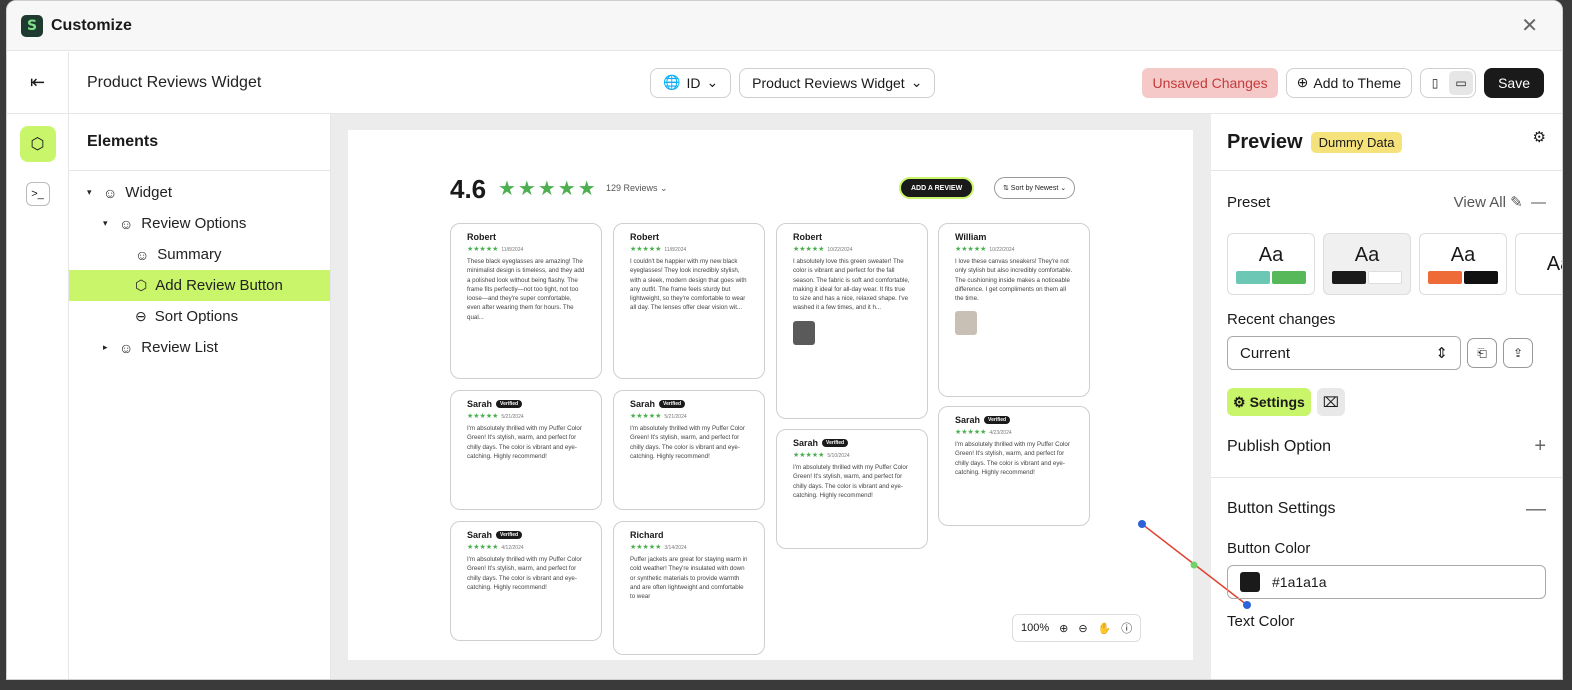 The image size is (1572, 690). Describe the element at coordinates (1265, 141) in the screenshot. I see `preview-title: Preview` at that location.